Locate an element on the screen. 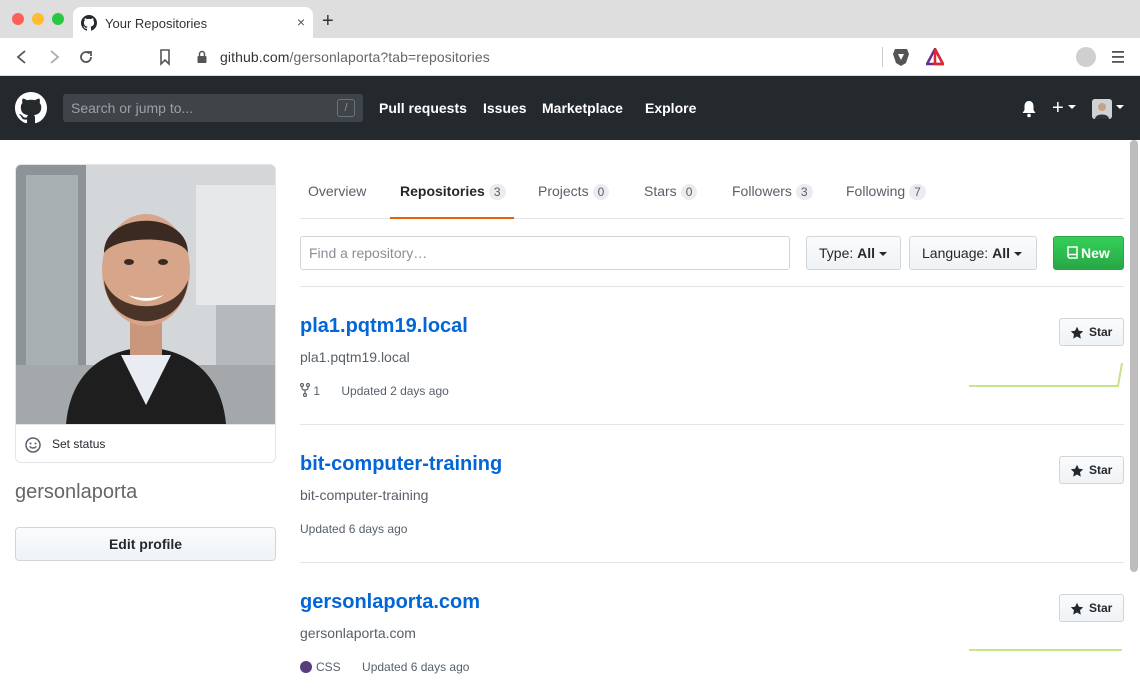 This screenshot has height=700, width=1140. browser-profile-icon is located at coordinates (1086, 57).